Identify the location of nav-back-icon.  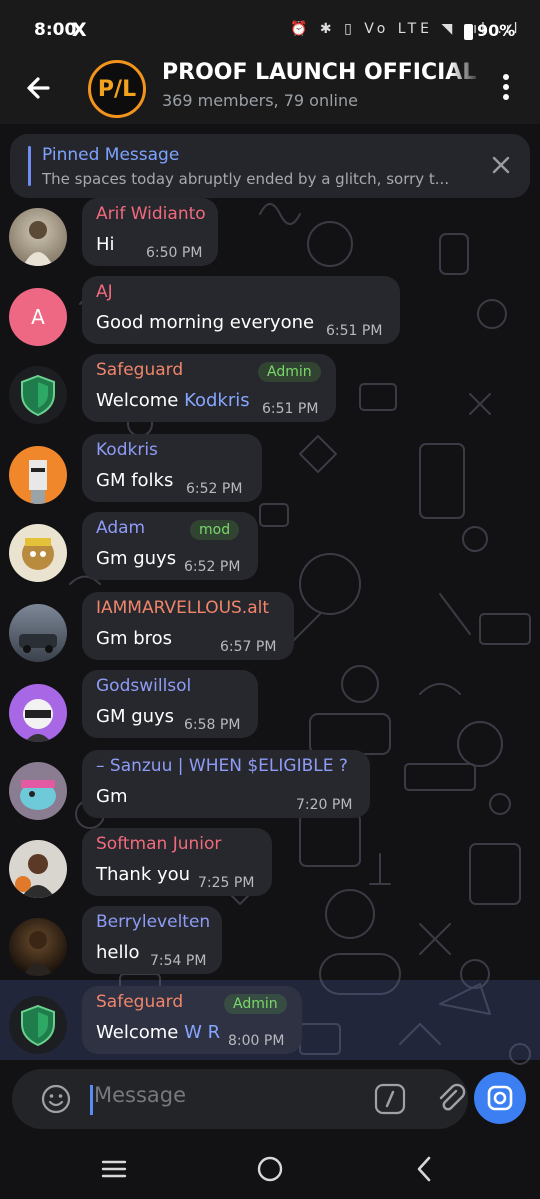
(424, 1169).